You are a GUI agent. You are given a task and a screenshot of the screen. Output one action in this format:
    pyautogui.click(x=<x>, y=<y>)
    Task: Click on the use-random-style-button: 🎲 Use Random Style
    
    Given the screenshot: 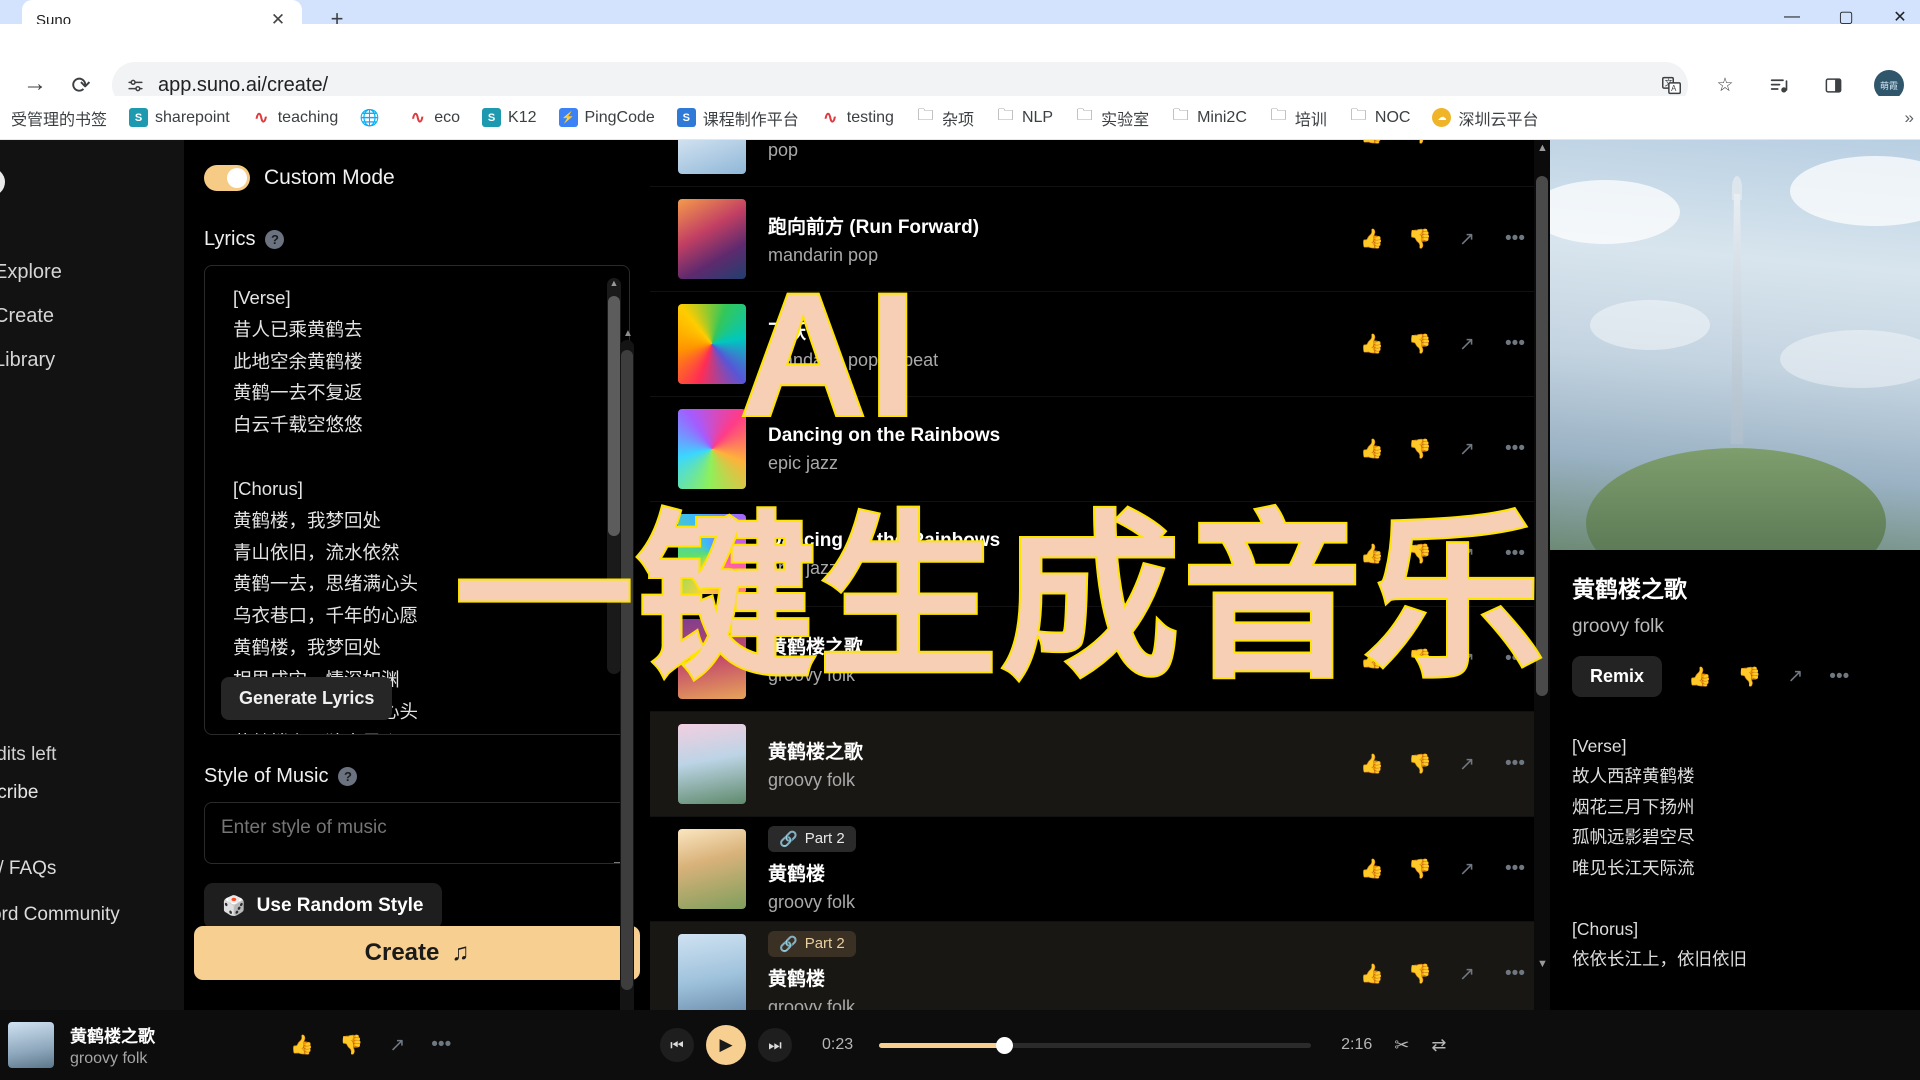 What is the action you would take?
    pyautogui.click(x=323, y=906)
    